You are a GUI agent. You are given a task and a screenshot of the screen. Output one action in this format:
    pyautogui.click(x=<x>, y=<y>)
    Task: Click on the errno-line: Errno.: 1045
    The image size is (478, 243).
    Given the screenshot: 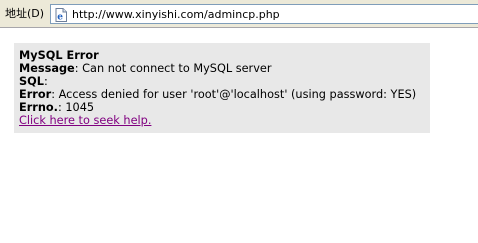 What is the action you would take?
    pyautogui.click(x=224, y=107)
    